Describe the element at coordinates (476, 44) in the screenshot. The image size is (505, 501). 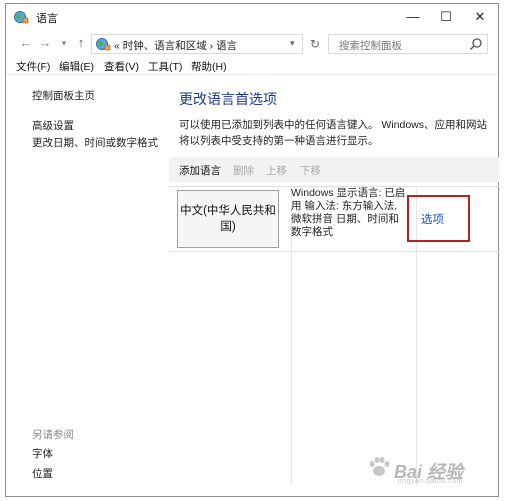
I see `search-icon` at that location.